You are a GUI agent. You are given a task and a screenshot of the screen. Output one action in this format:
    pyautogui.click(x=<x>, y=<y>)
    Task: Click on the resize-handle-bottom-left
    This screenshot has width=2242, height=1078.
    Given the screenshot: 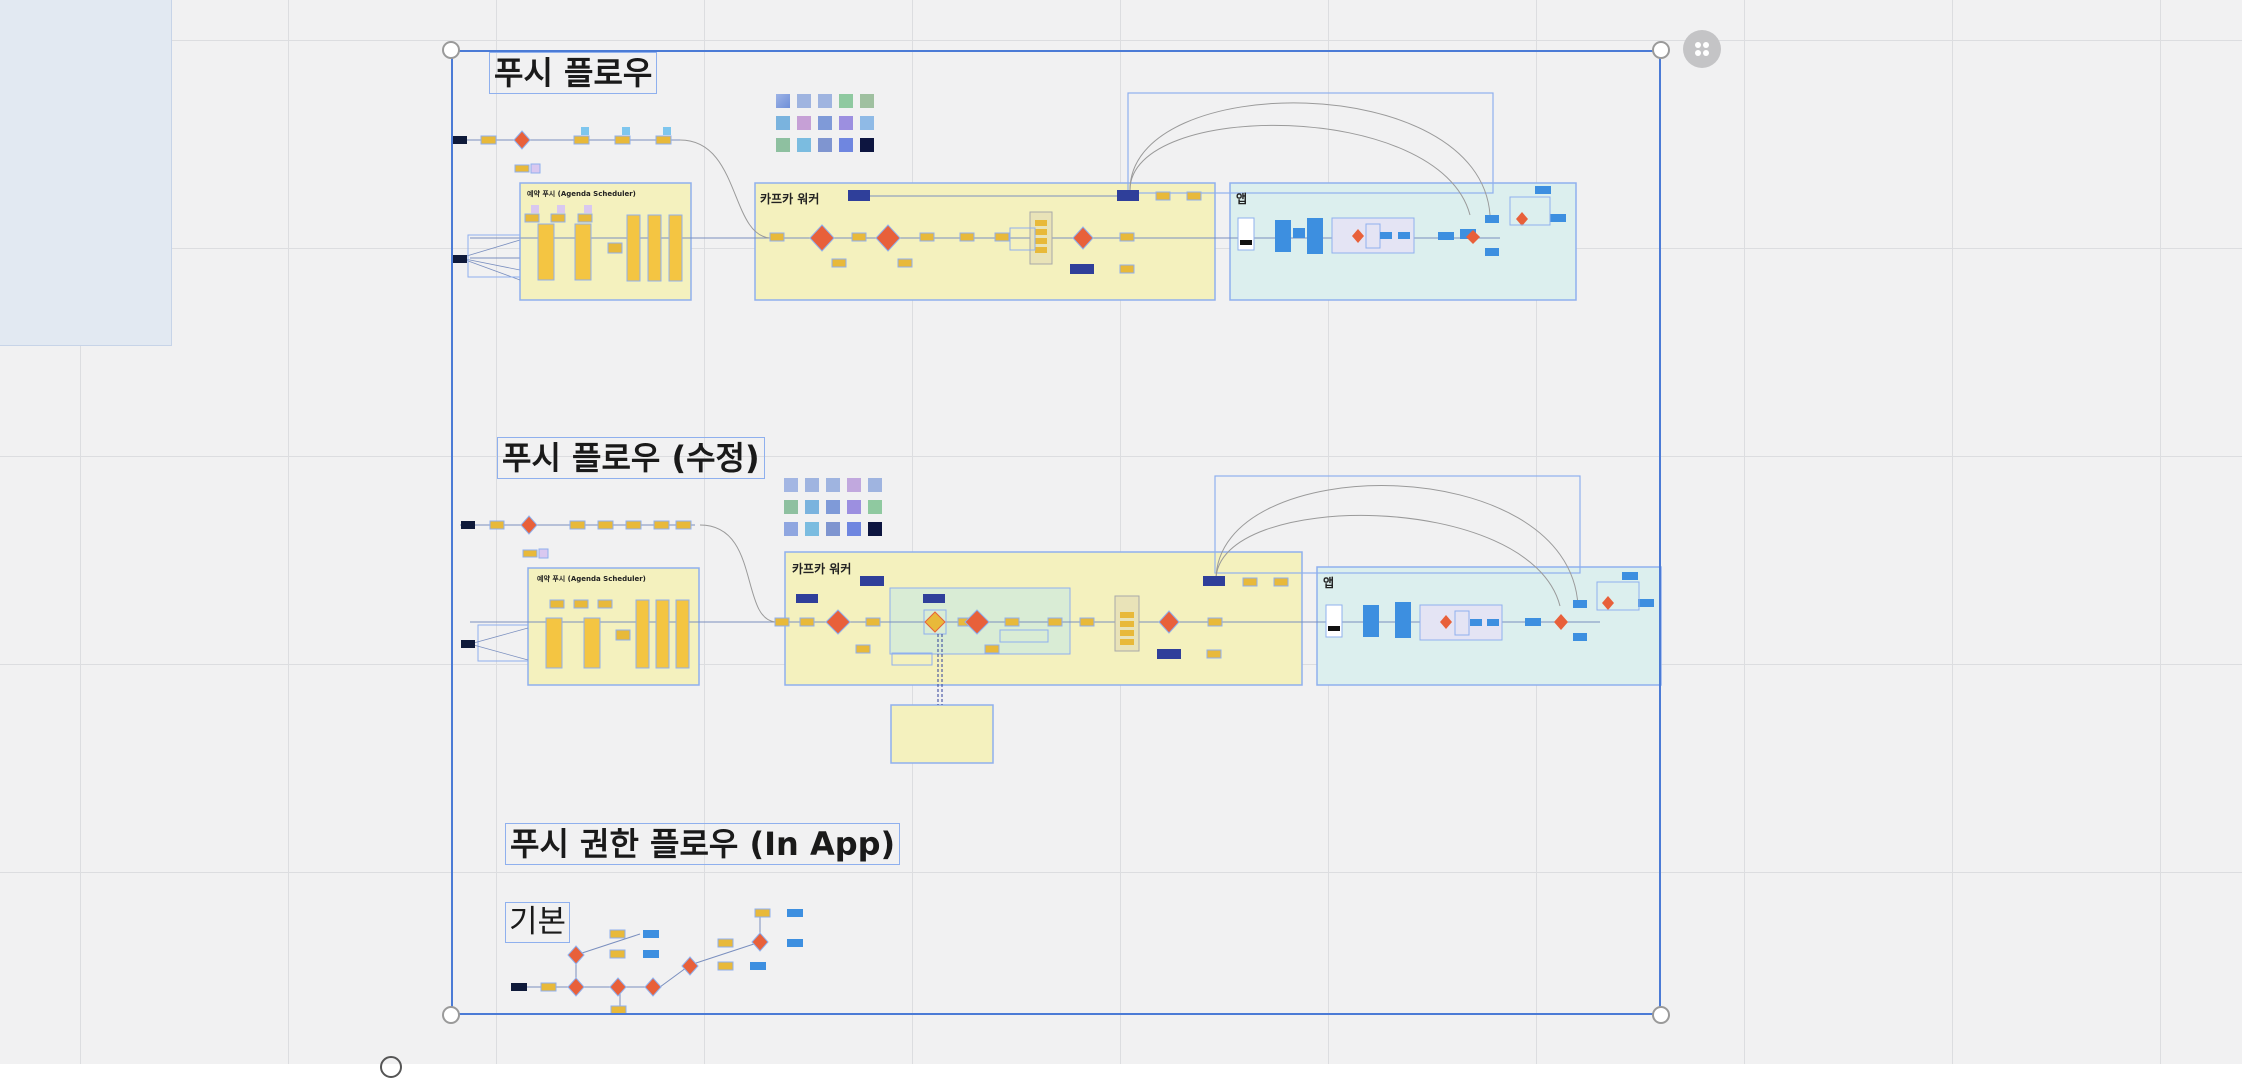 What is the action you would take?
    pyautogui.click(x=451, y=1015)
    